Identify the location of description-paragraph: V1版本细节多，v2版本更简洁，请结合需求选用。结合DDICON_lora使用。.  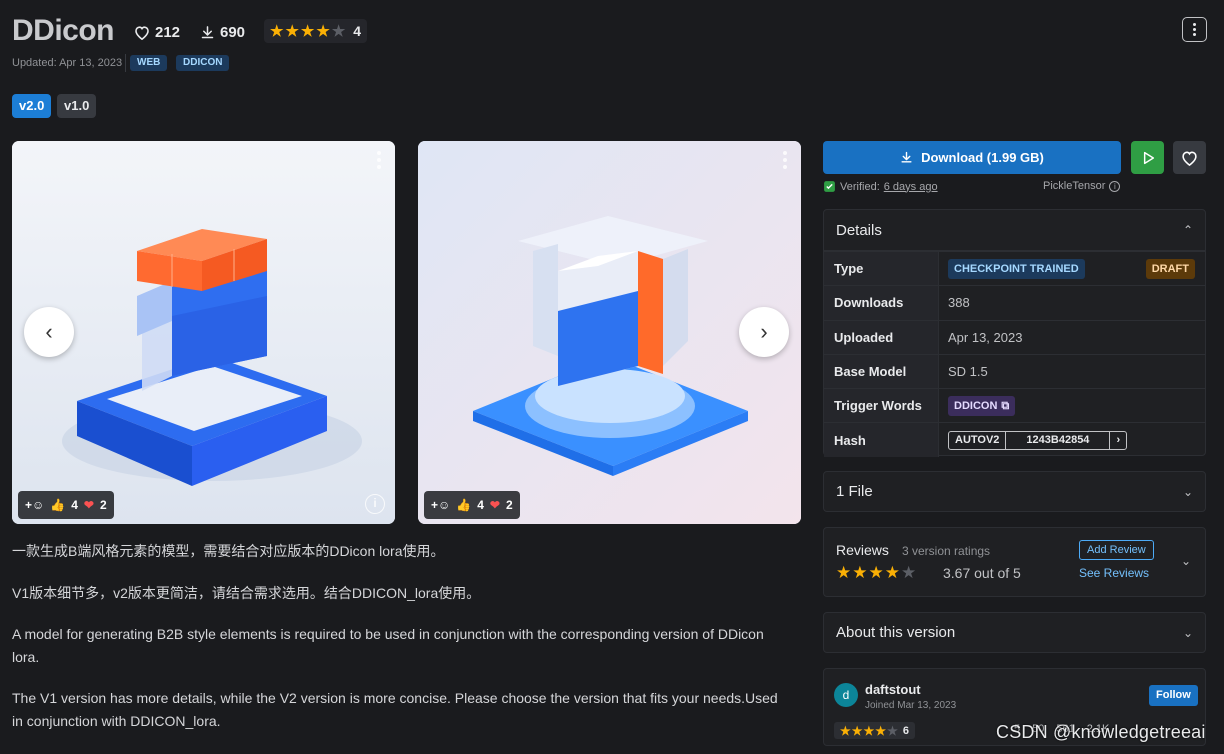
(246, 593).